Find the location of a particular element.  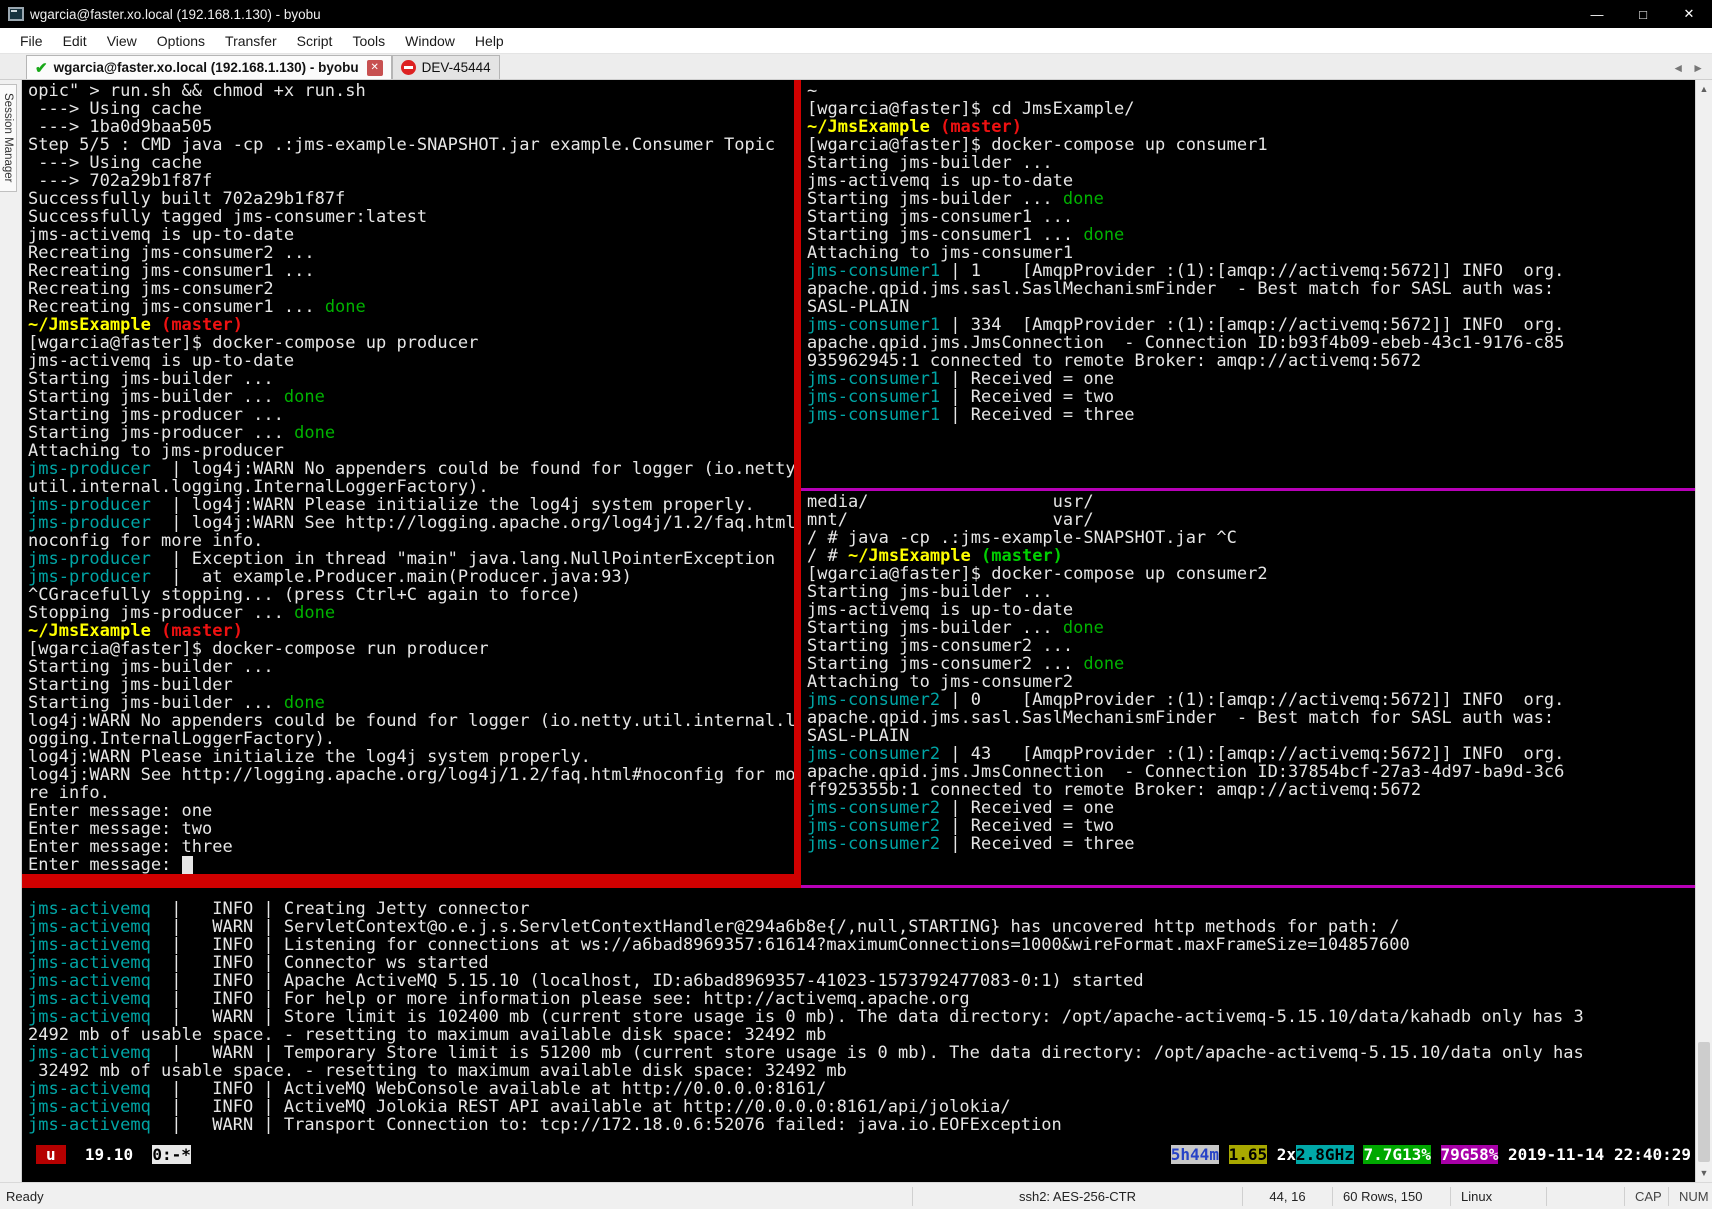

maximize-icon: □ is located at coordinates (1643, 14).